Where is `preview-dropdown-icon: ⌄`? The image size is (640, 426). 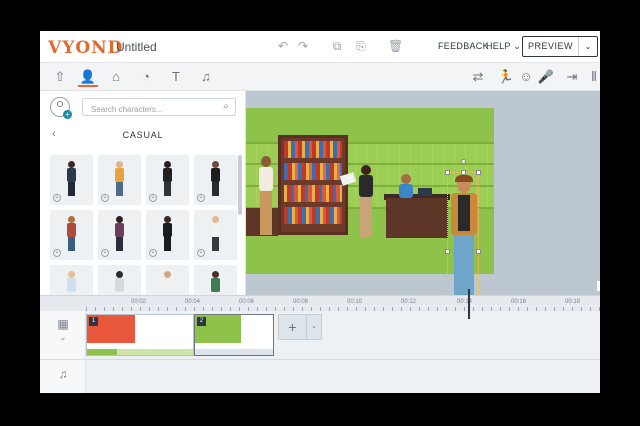 preview-dropdown-icon: ⌄ is located at coordinates (588, 46).